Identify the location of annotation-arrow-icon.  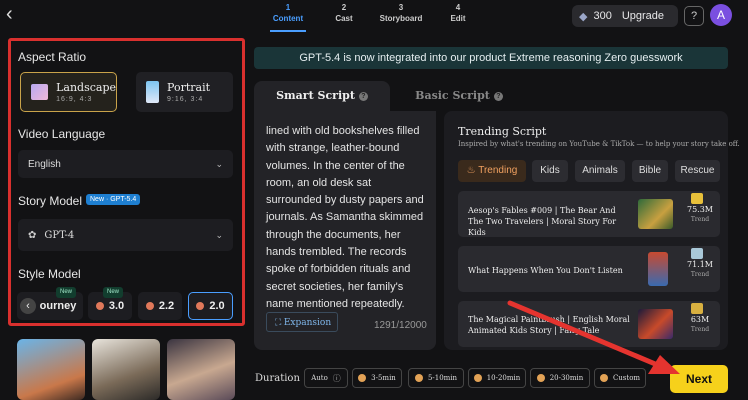
(593, 337).